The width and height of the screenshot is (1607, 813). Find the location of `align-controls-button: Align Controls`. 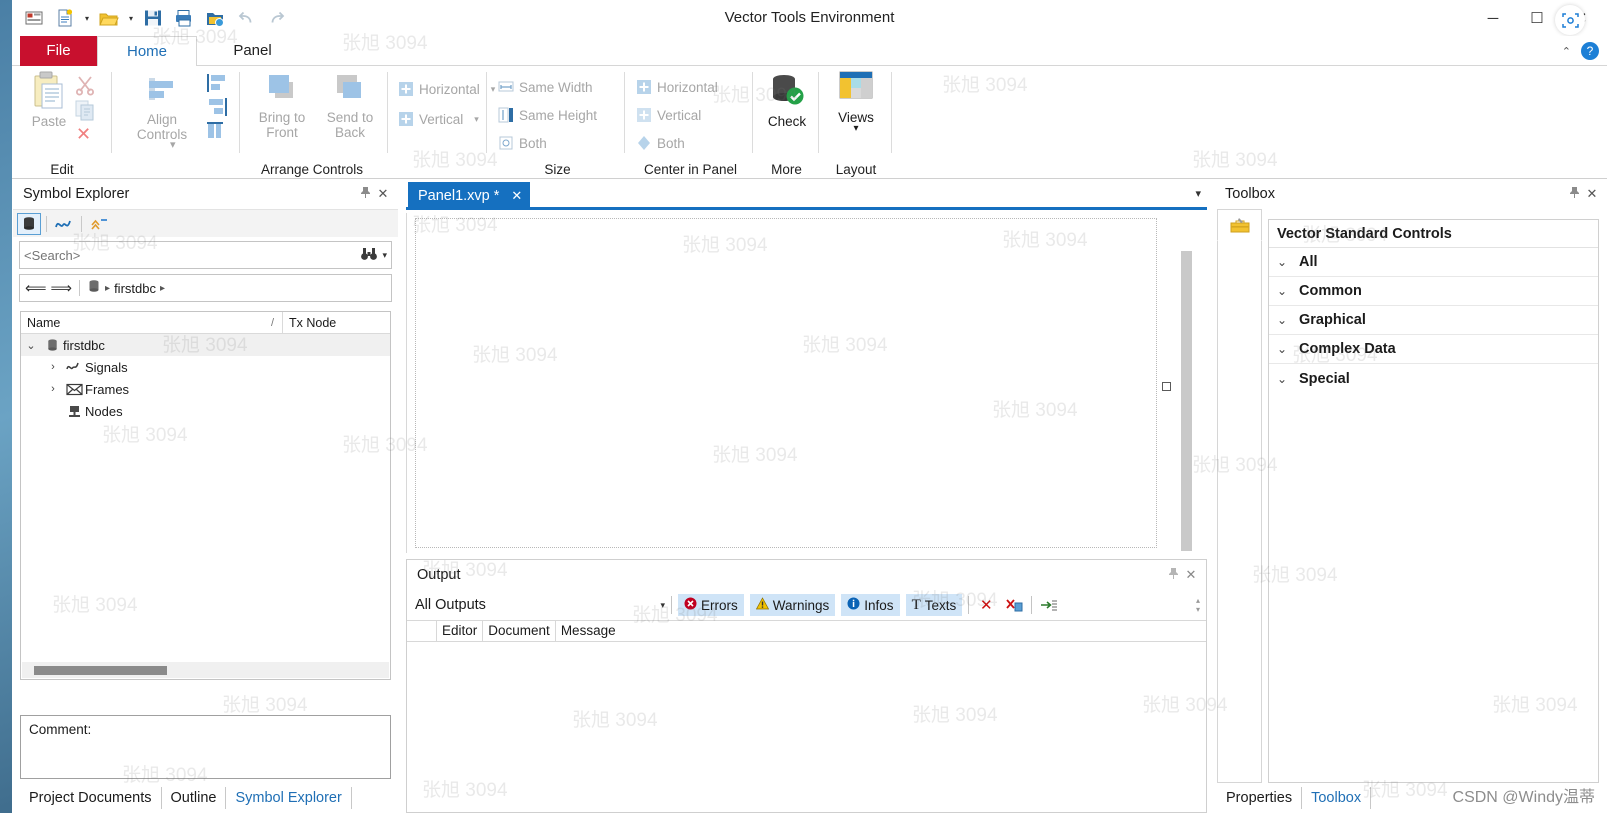

align-controls-button: Align Controls is located at coordinates (162, 111).